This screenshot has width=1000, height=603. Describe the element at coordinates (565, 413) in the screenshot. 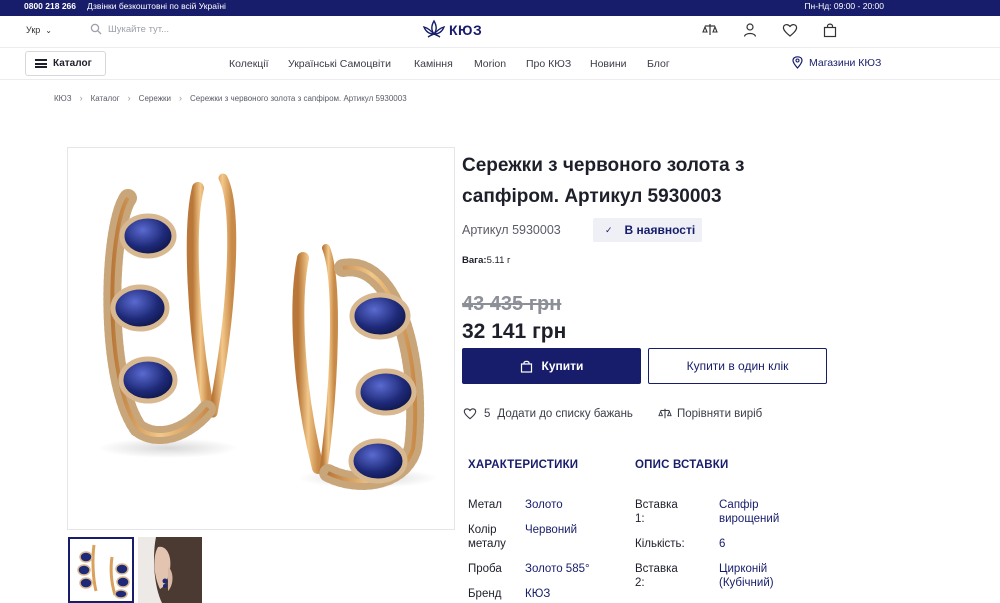

I see `wishlist-label: Додати до списку бажань` at that location.